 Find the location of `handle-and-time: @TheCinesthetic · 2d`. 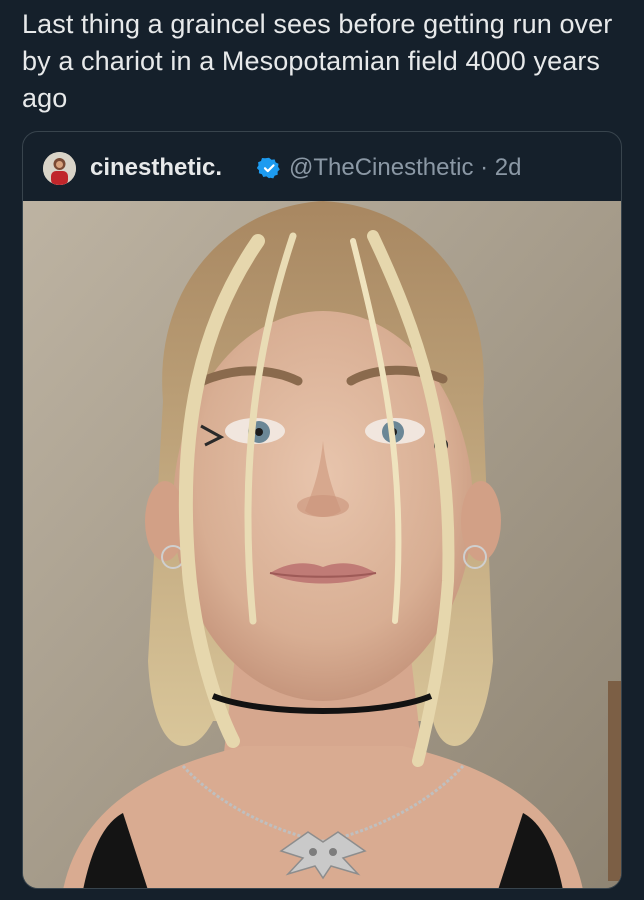

handle-and-time: @TheCinesthetic · 2d is located at coordinates (405, 168).